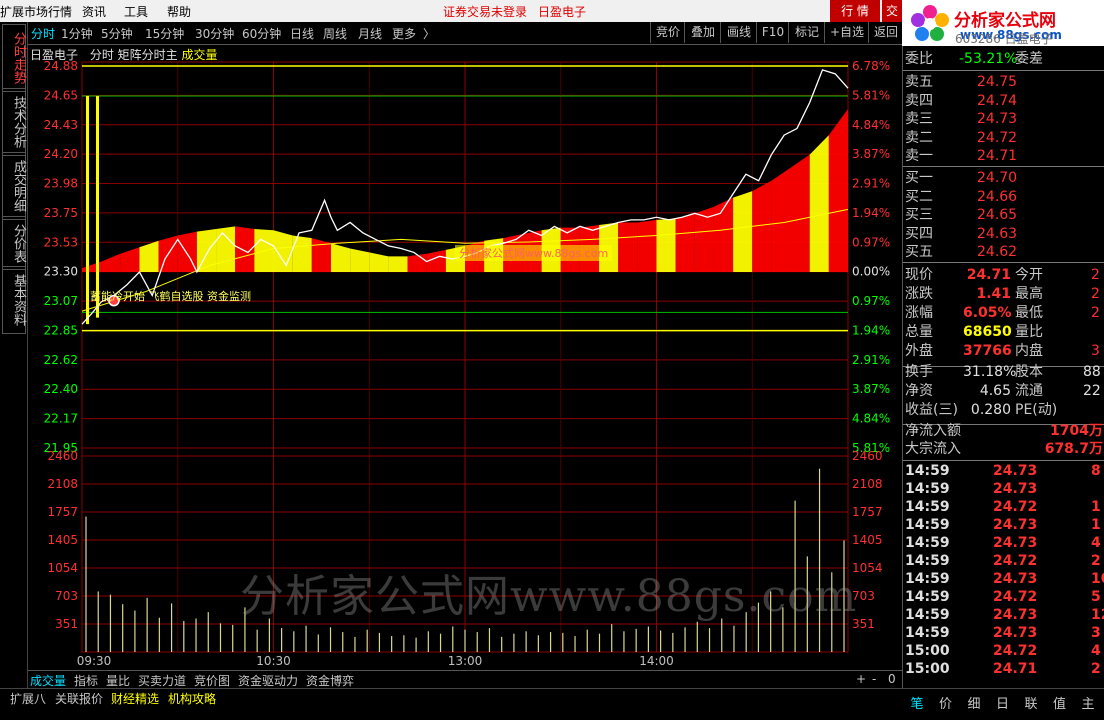  Describe the element at coordinates (192, 698) in the screenshot. I see `status-tab-institution: 机构攻略` at that location.